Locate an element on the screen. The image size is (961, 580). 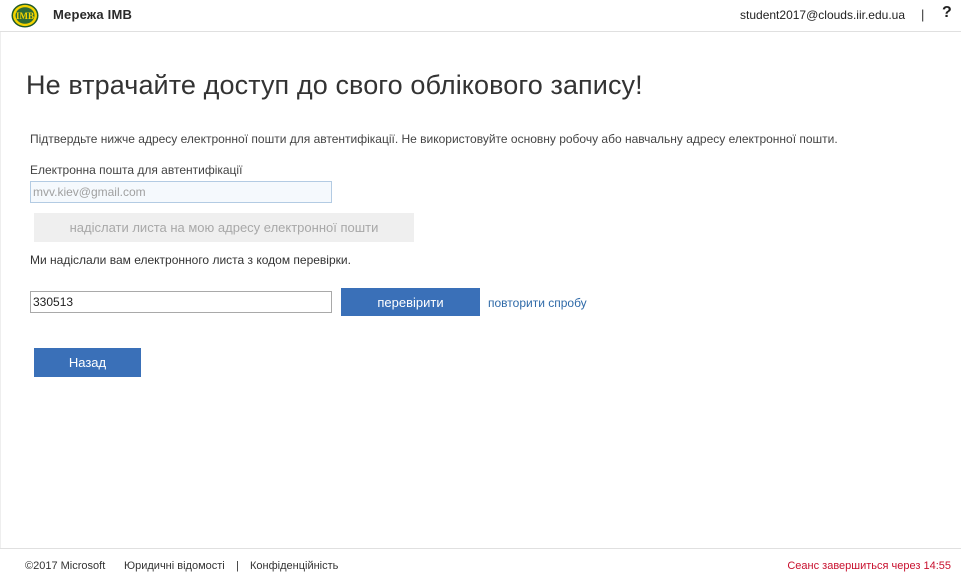
auth-email-input is located at coordinates (181, 192).